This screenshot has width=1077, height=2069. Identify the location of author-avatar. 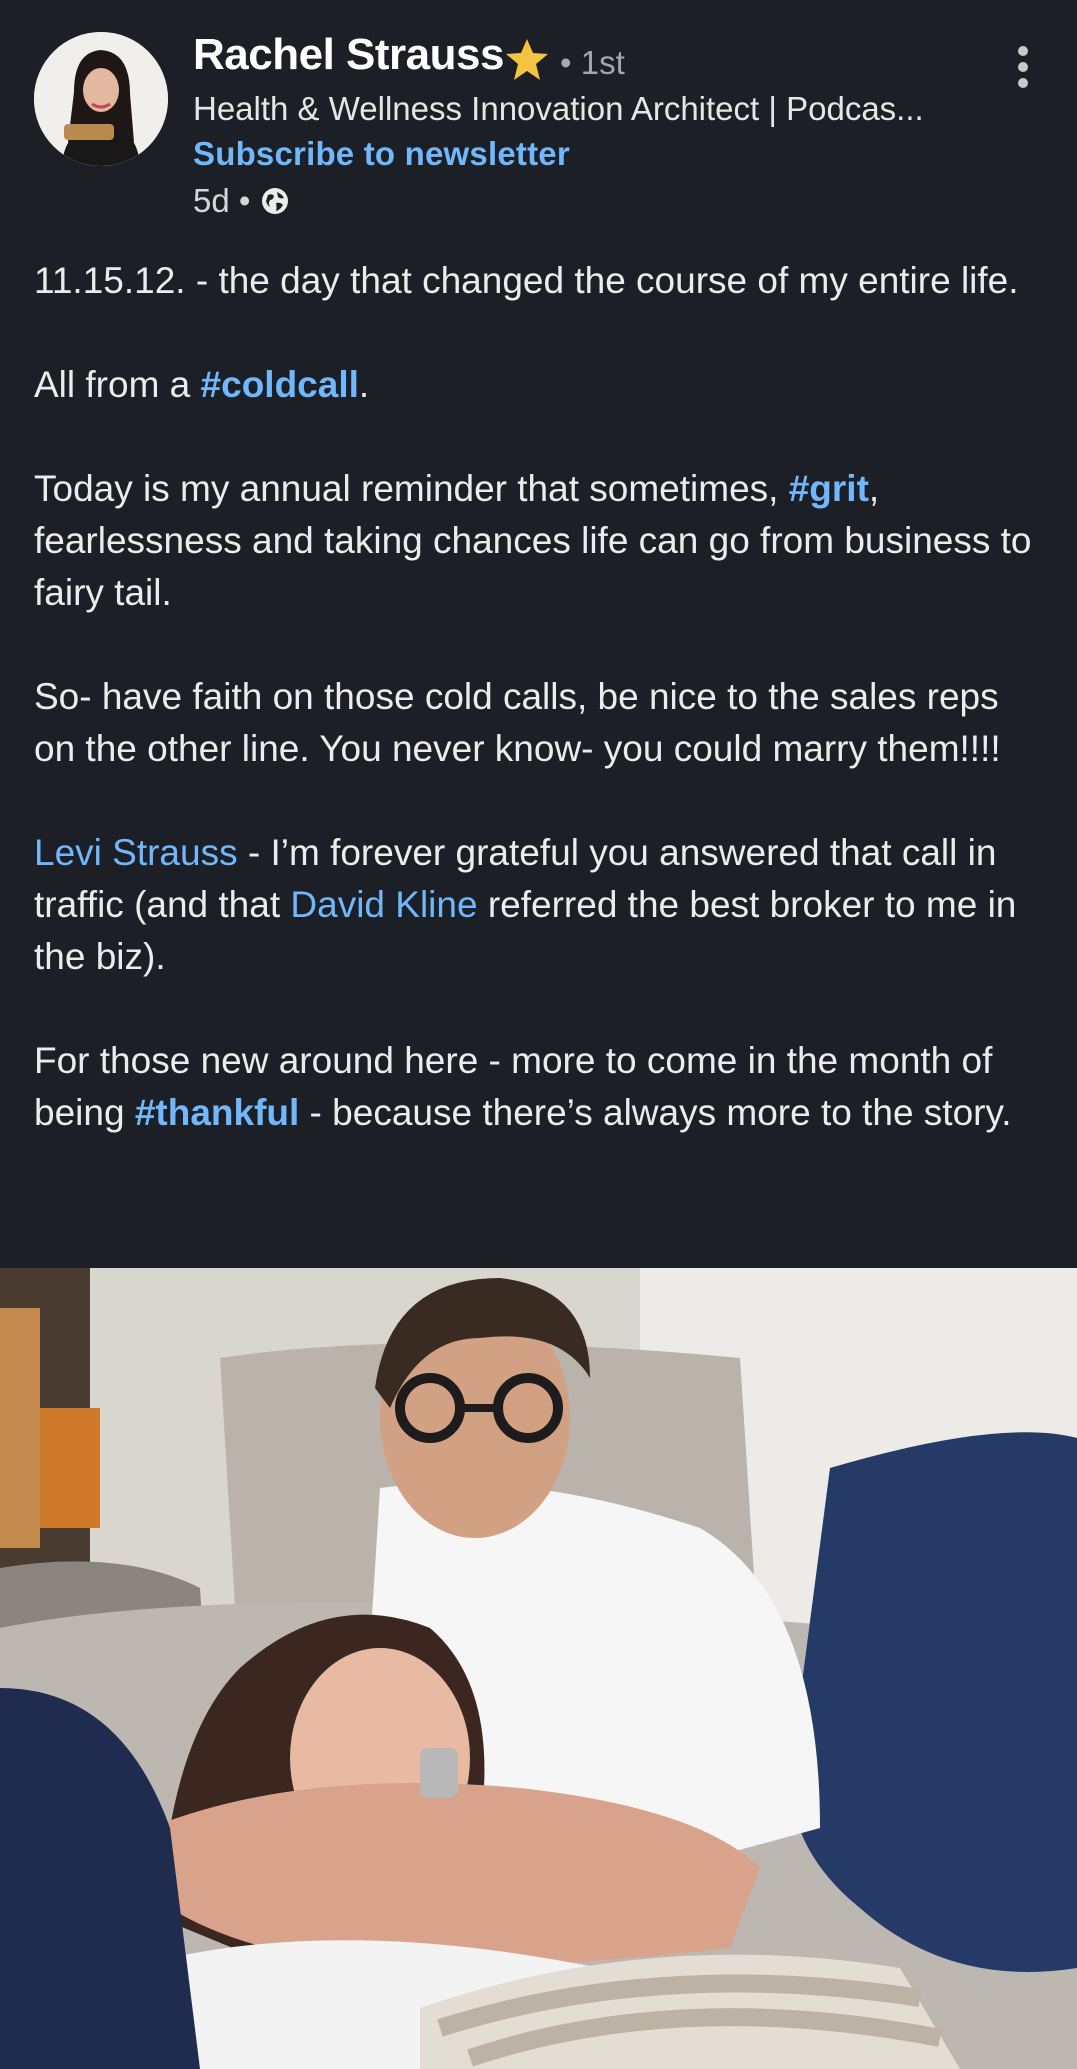
(101, 99).